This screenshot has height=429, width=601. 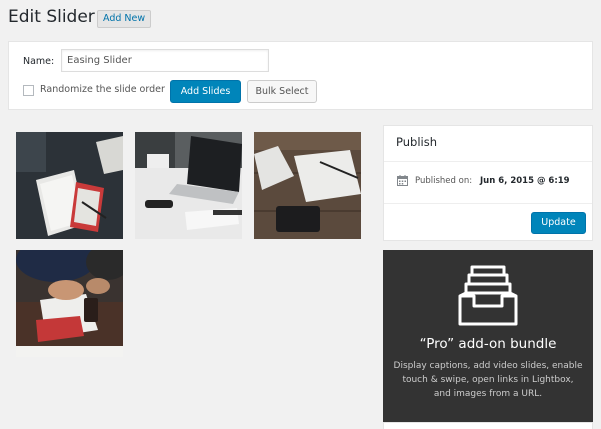 I want to click on publish-title: Publish, so click(x=416, y=142).